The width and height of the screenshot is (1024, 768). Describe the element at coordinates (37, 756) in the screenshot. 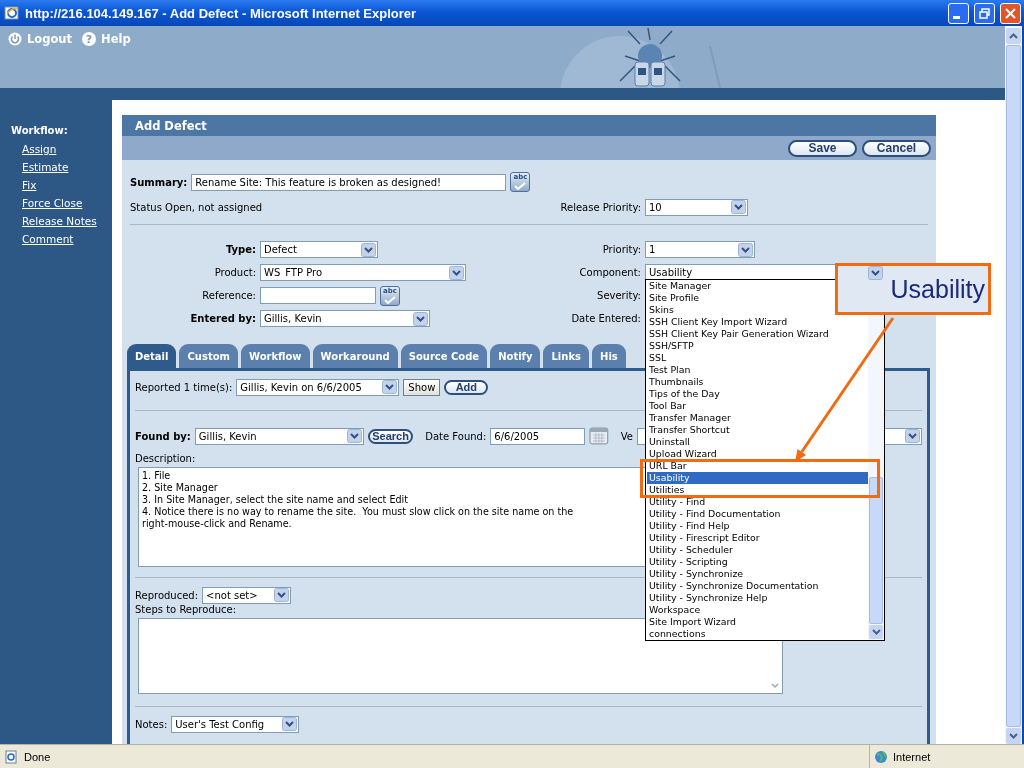

I see `status-text: Done` at that location.